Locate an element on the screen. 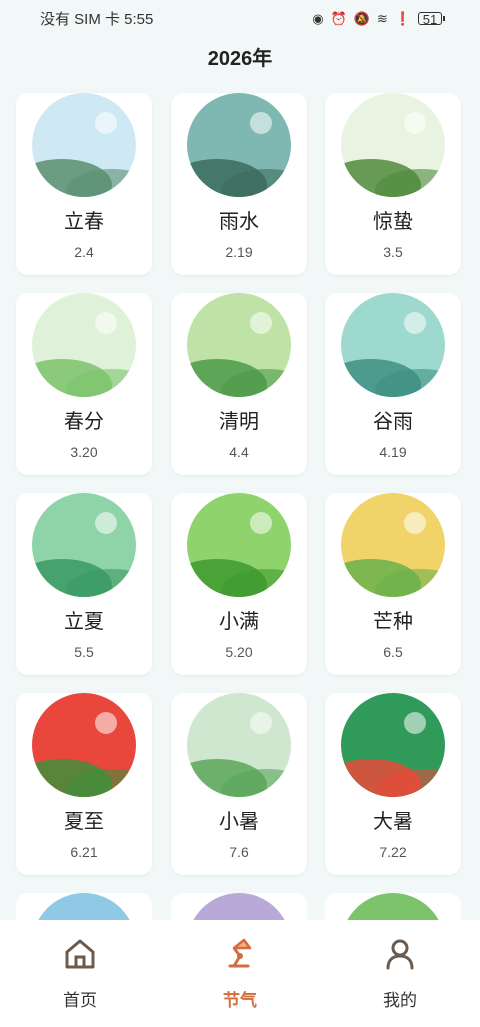 The height and width of the screenshot is (1027, 480). solar-term-card: 芒种 6.5 is located at coordinates (393, 584).